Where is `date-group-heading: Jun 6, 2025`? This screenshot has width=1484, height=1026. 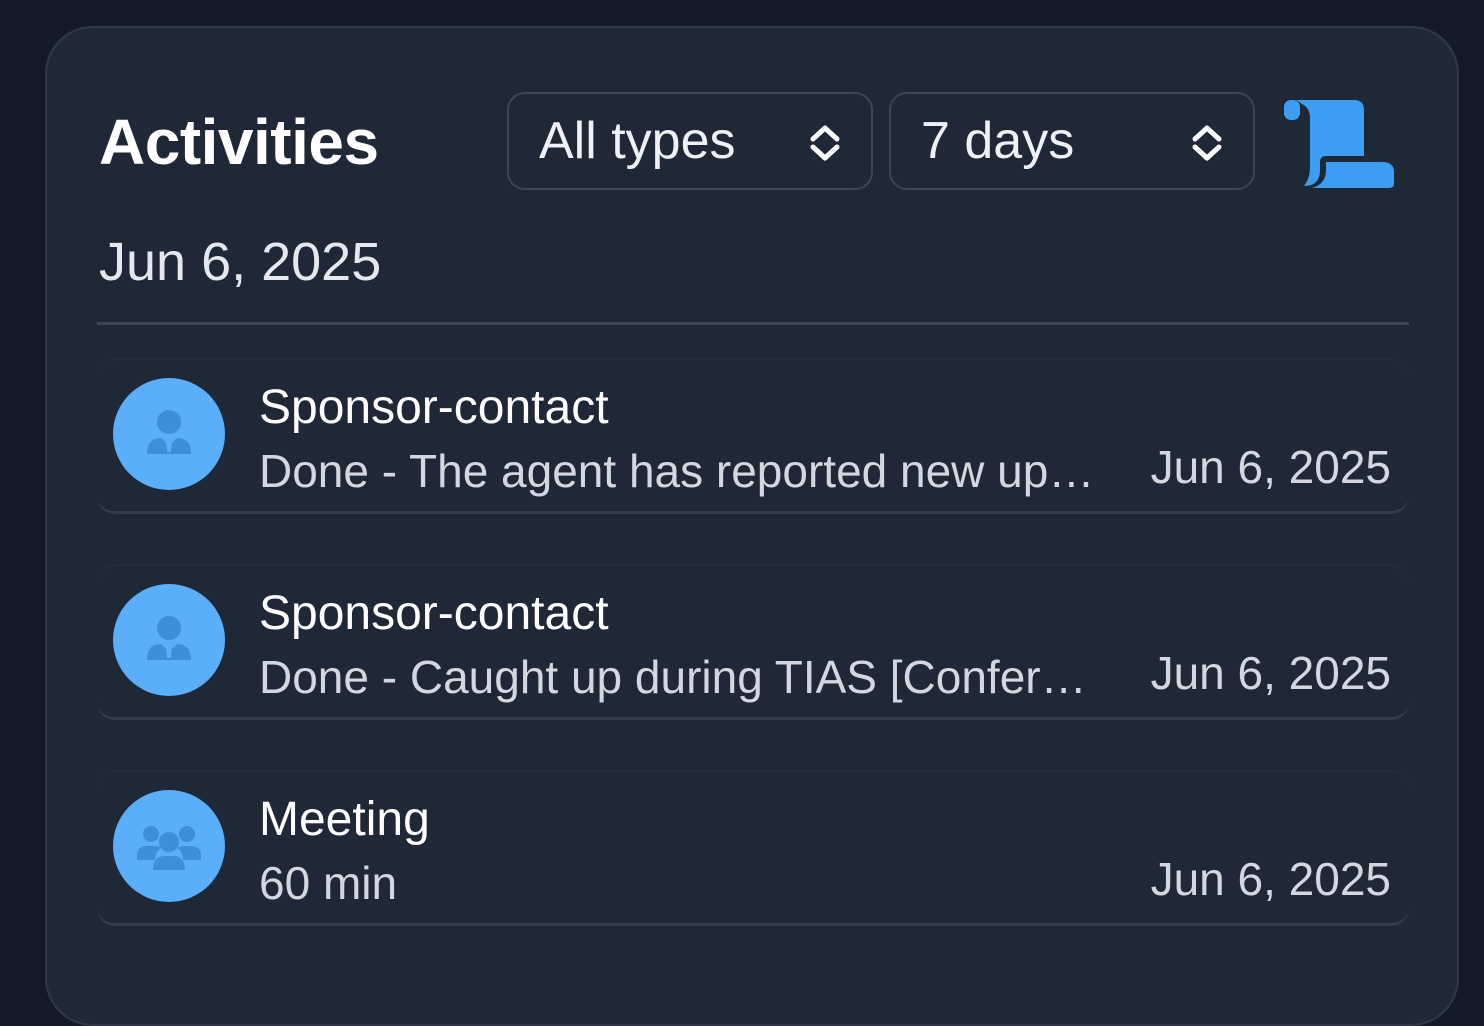
date-group-heading: Jun 6, 2025 is located at coordinates (240, 262).